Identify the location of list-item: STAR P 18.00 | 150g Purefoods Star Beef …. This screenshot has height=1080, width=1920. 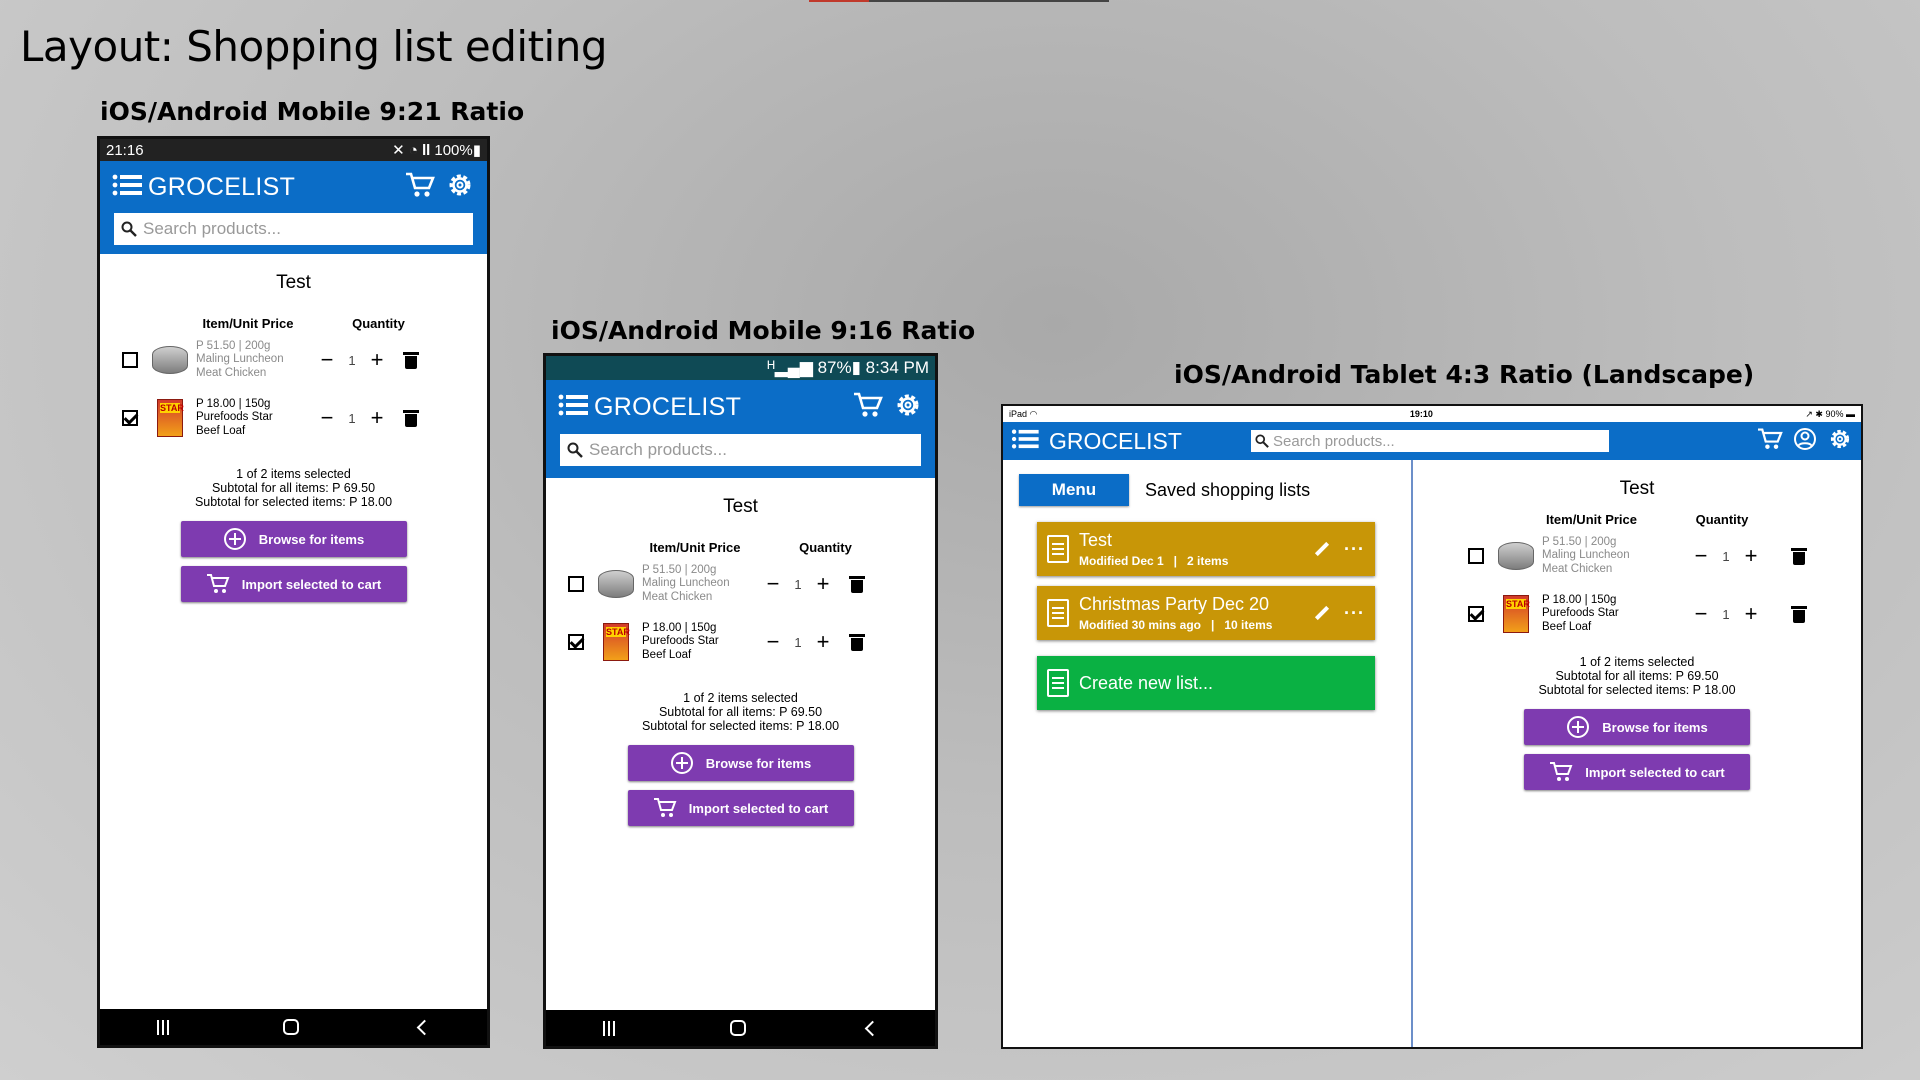
(293, 418).